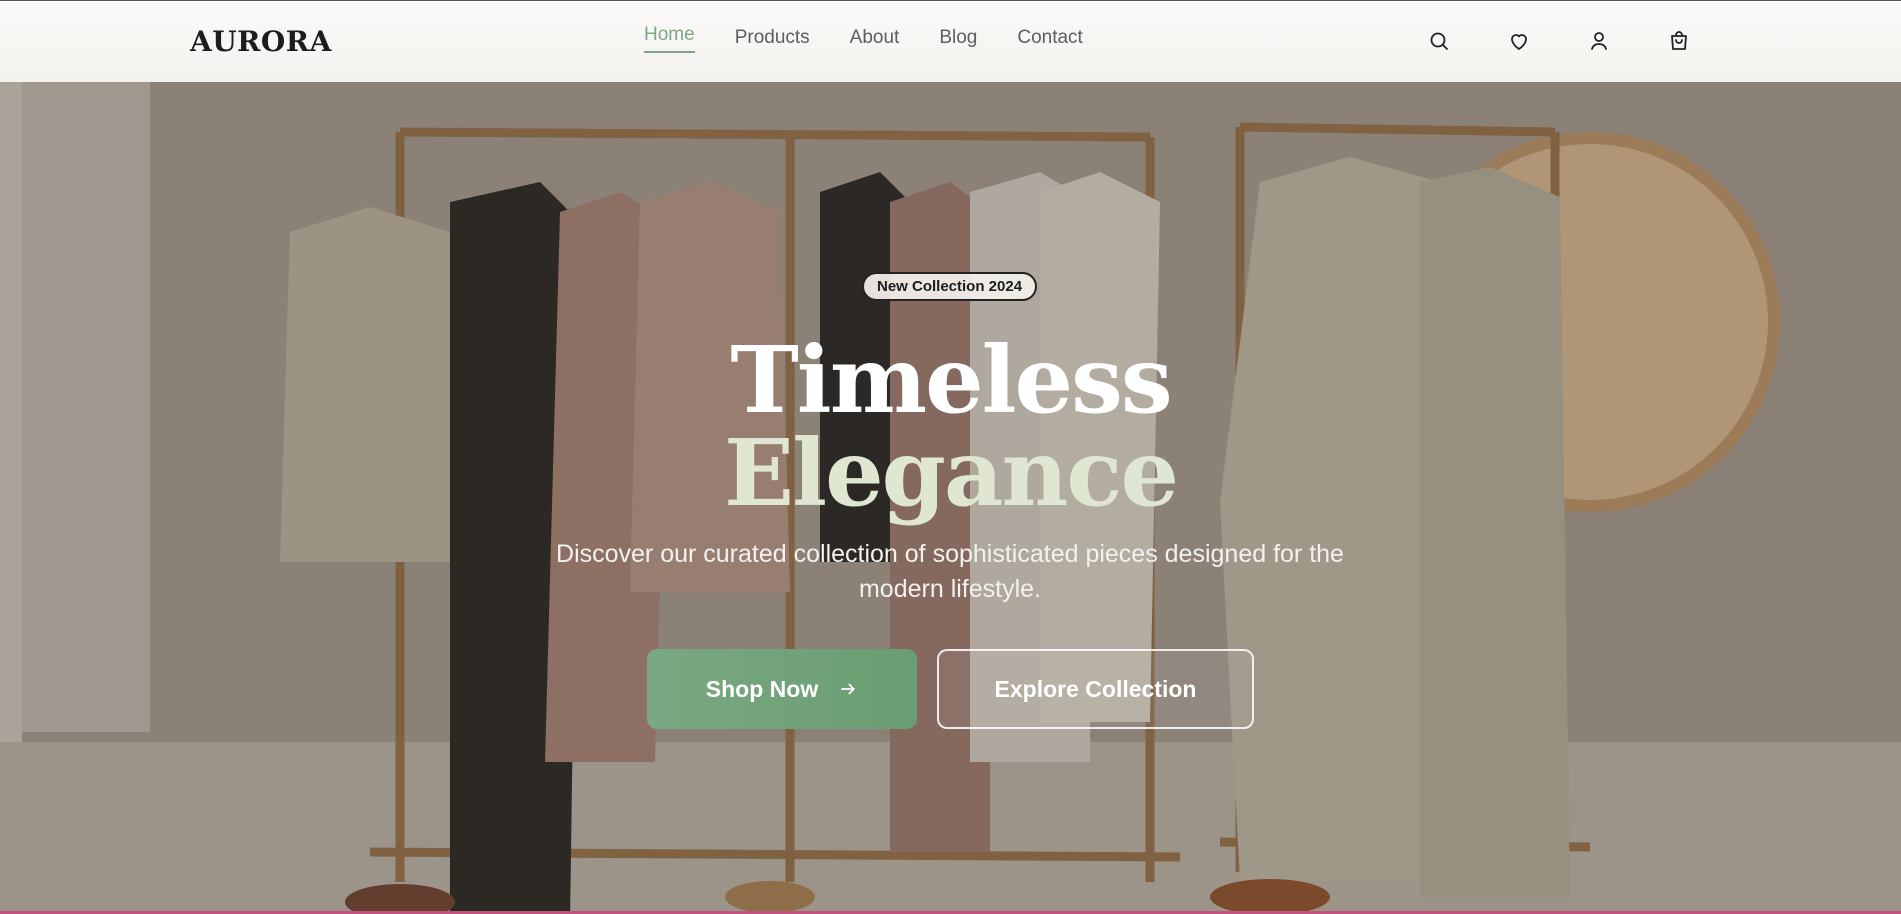 The image size is (1901, 914). What do you see at coordinates (669, 38) in the screenshot?
I see `nav-item-home: Home` at bounding box center [669, 38].